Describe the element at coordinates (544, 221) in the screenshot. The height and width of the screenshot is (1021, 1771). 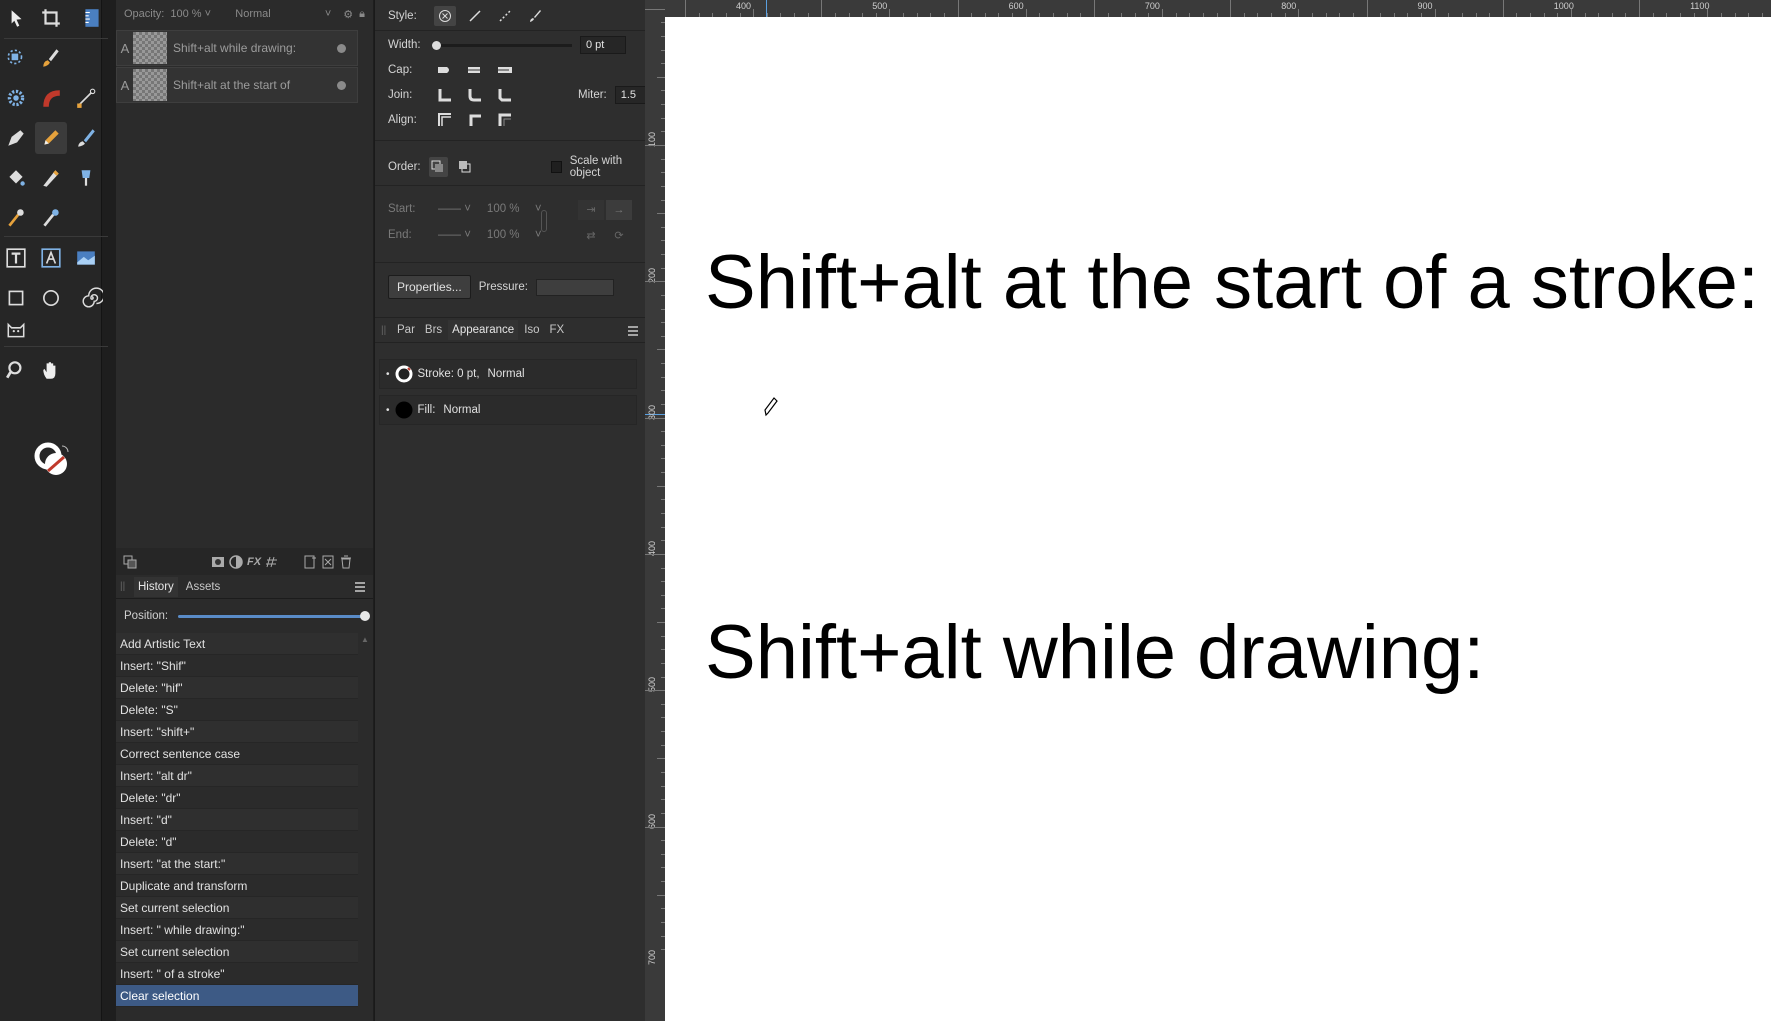
I see `link-scales-icon` at that location.